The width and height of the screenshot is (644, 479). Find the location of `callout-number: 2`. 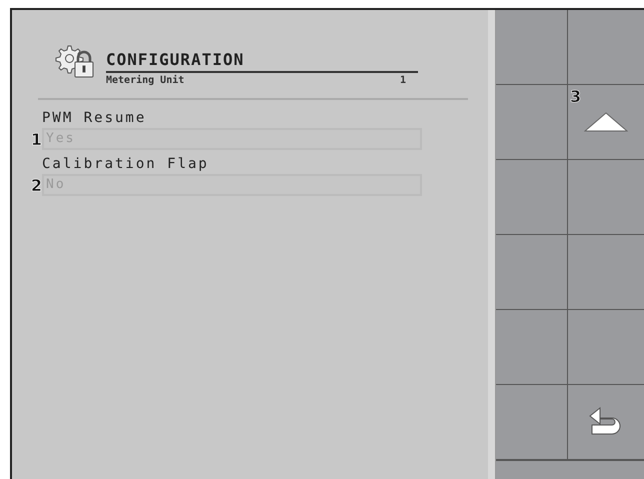

callout-number: 2 is located at coordinates (36, 185).